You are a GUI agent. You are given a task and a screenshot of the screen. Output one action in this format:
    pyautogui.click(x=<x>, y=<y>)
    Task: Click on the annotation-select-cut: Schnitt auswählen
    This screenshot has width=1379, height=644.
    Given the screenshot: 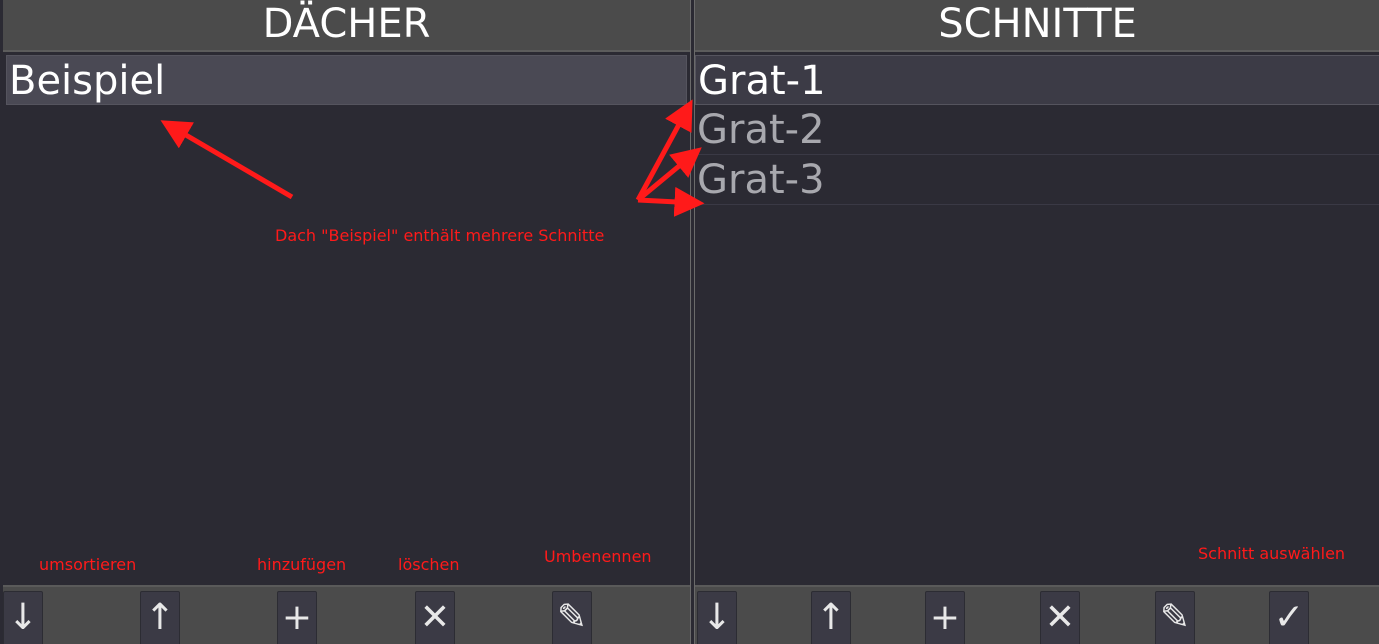 What is the action you would take?
    pyautogui.click(x=1272, y=553)
    